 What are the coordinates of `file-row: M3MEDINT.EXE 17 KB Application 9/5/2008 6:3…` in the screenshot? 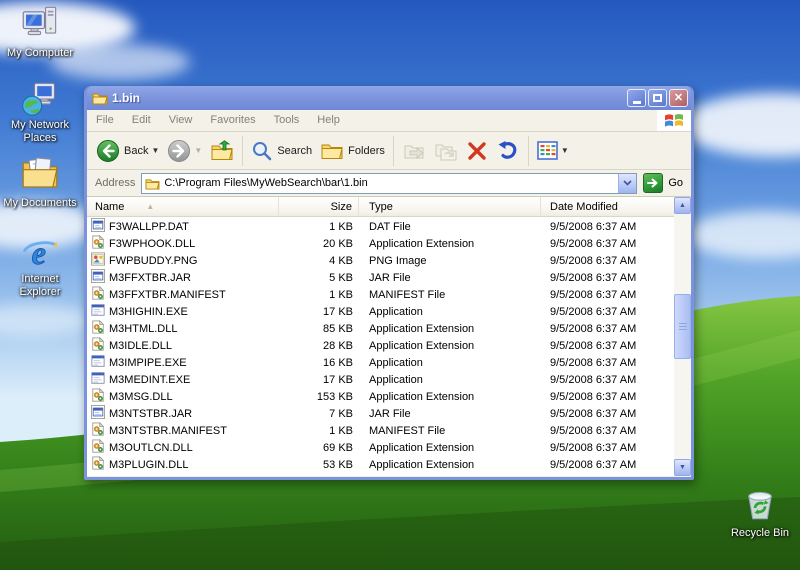 It's located at (380, 379).